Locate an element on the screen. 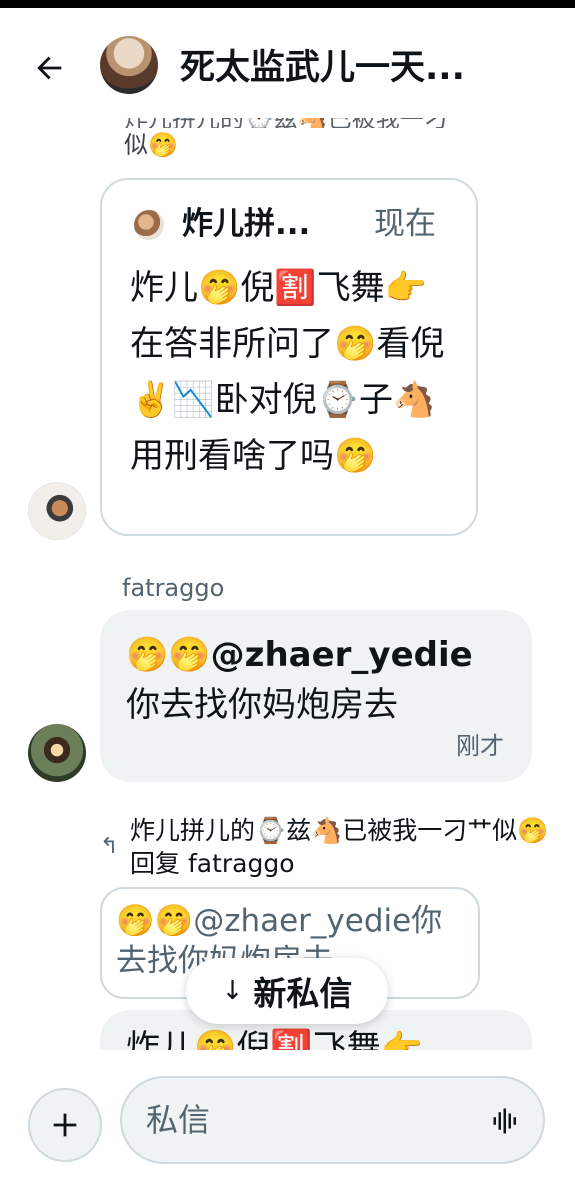  message-text: 炸儿🤭倪🈹飞舞👉 is located at coordinates (275, 1039).